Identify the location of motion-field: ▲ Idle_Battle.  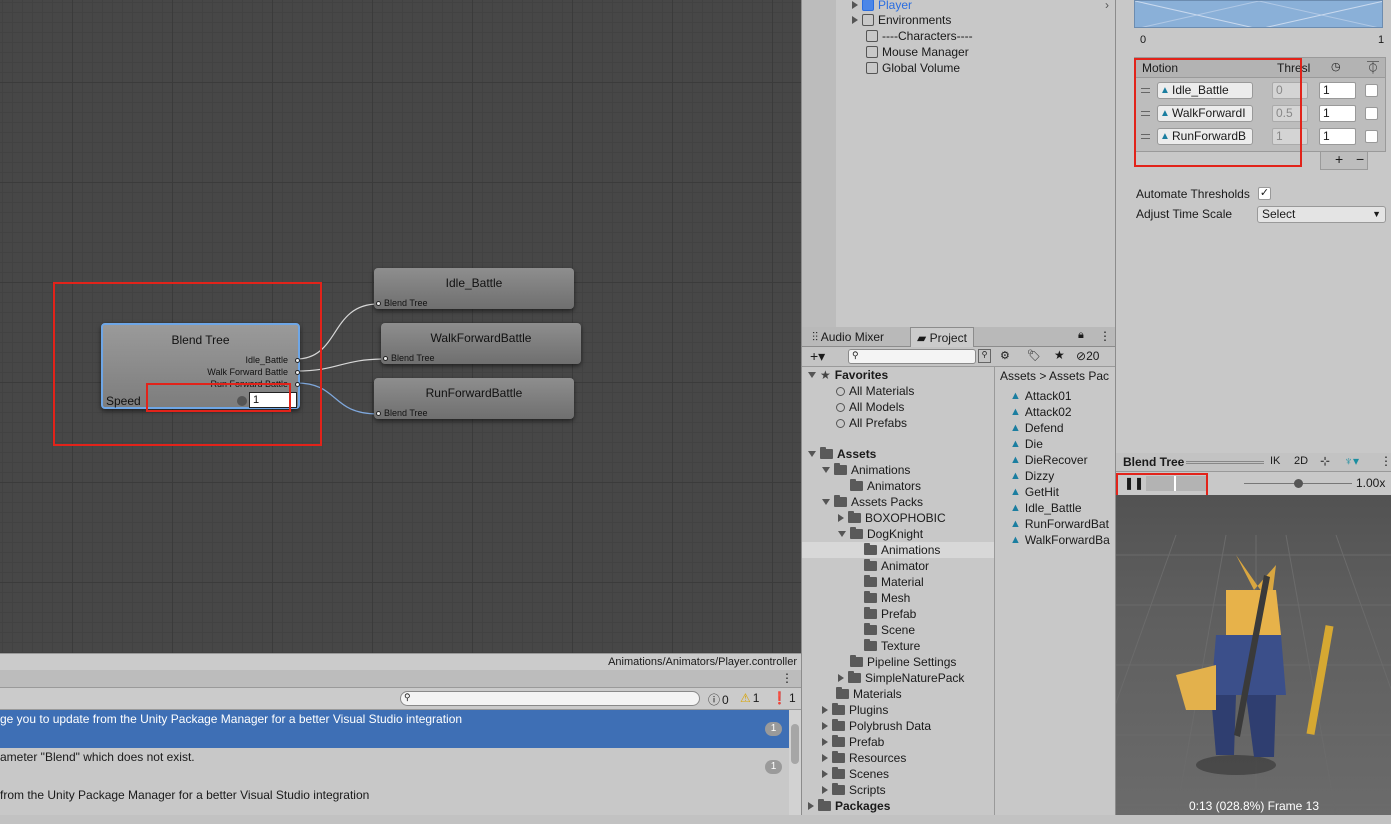
(1205, 90).